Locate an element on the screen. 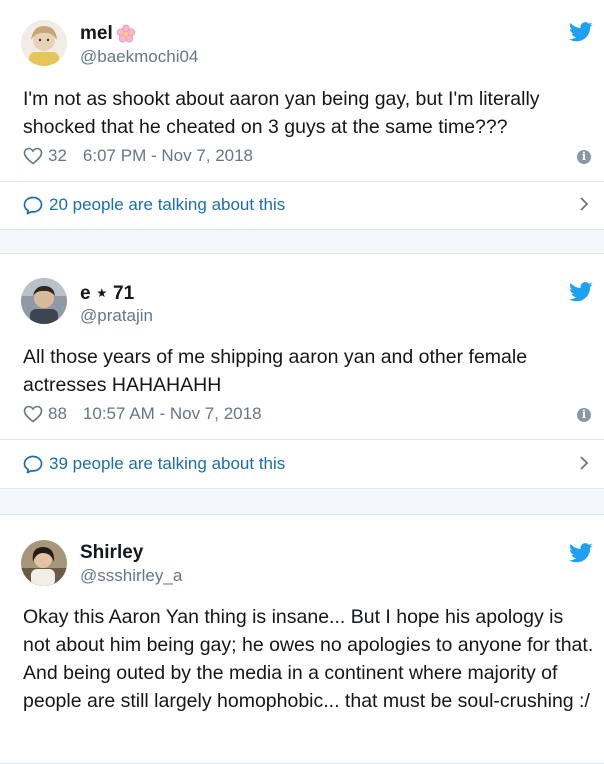 This screenshot has width=604, height=764. conversation-link: 39 people are talking about this is located at coordinates (154, 464).